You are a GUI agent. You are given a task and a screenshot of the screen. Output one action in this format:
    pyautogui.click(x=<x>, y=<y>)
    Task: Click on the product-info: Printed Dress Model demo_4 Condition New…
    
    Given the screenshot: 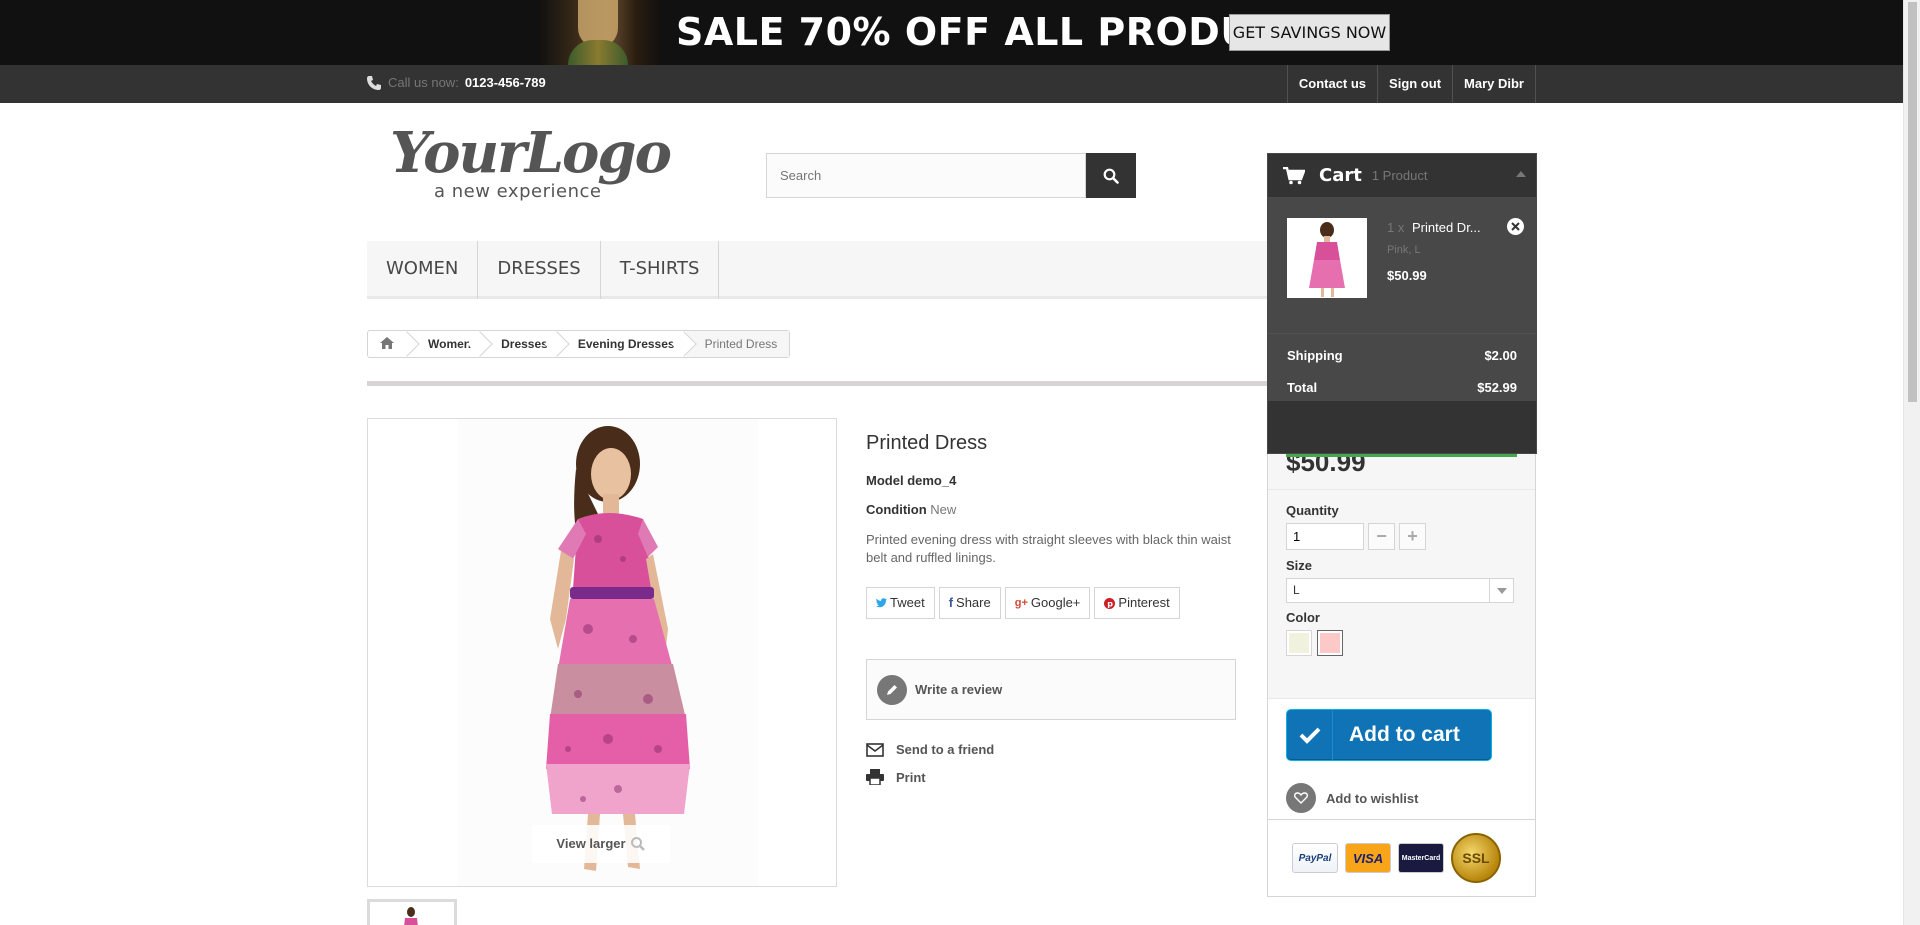 What is the action you would take?
    pyautogui.click(x=1051, y=614)
    